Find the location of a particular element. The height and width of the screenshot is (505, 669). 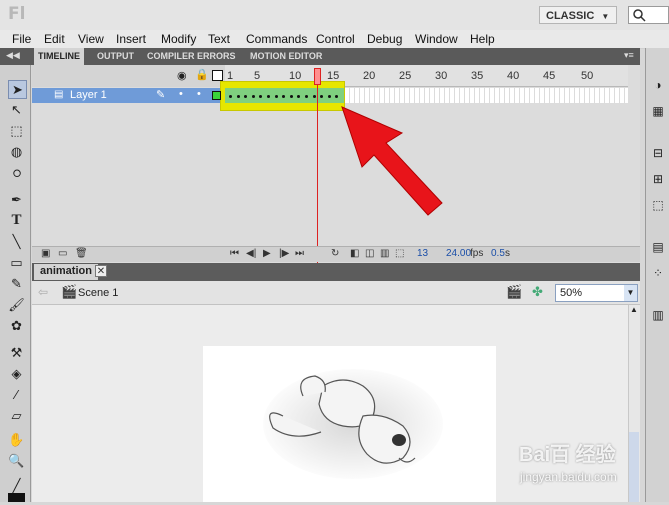

3d-rotation-icon: ◍ is located at coordinates (16, 151).